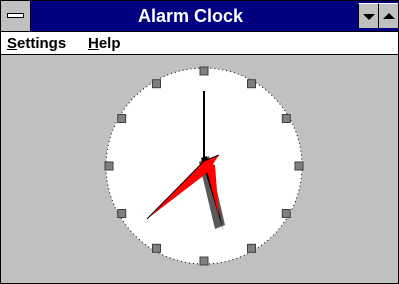 This screenshot has height=284, width=399. I want to click on system-menu-icon, so click(15, 15).